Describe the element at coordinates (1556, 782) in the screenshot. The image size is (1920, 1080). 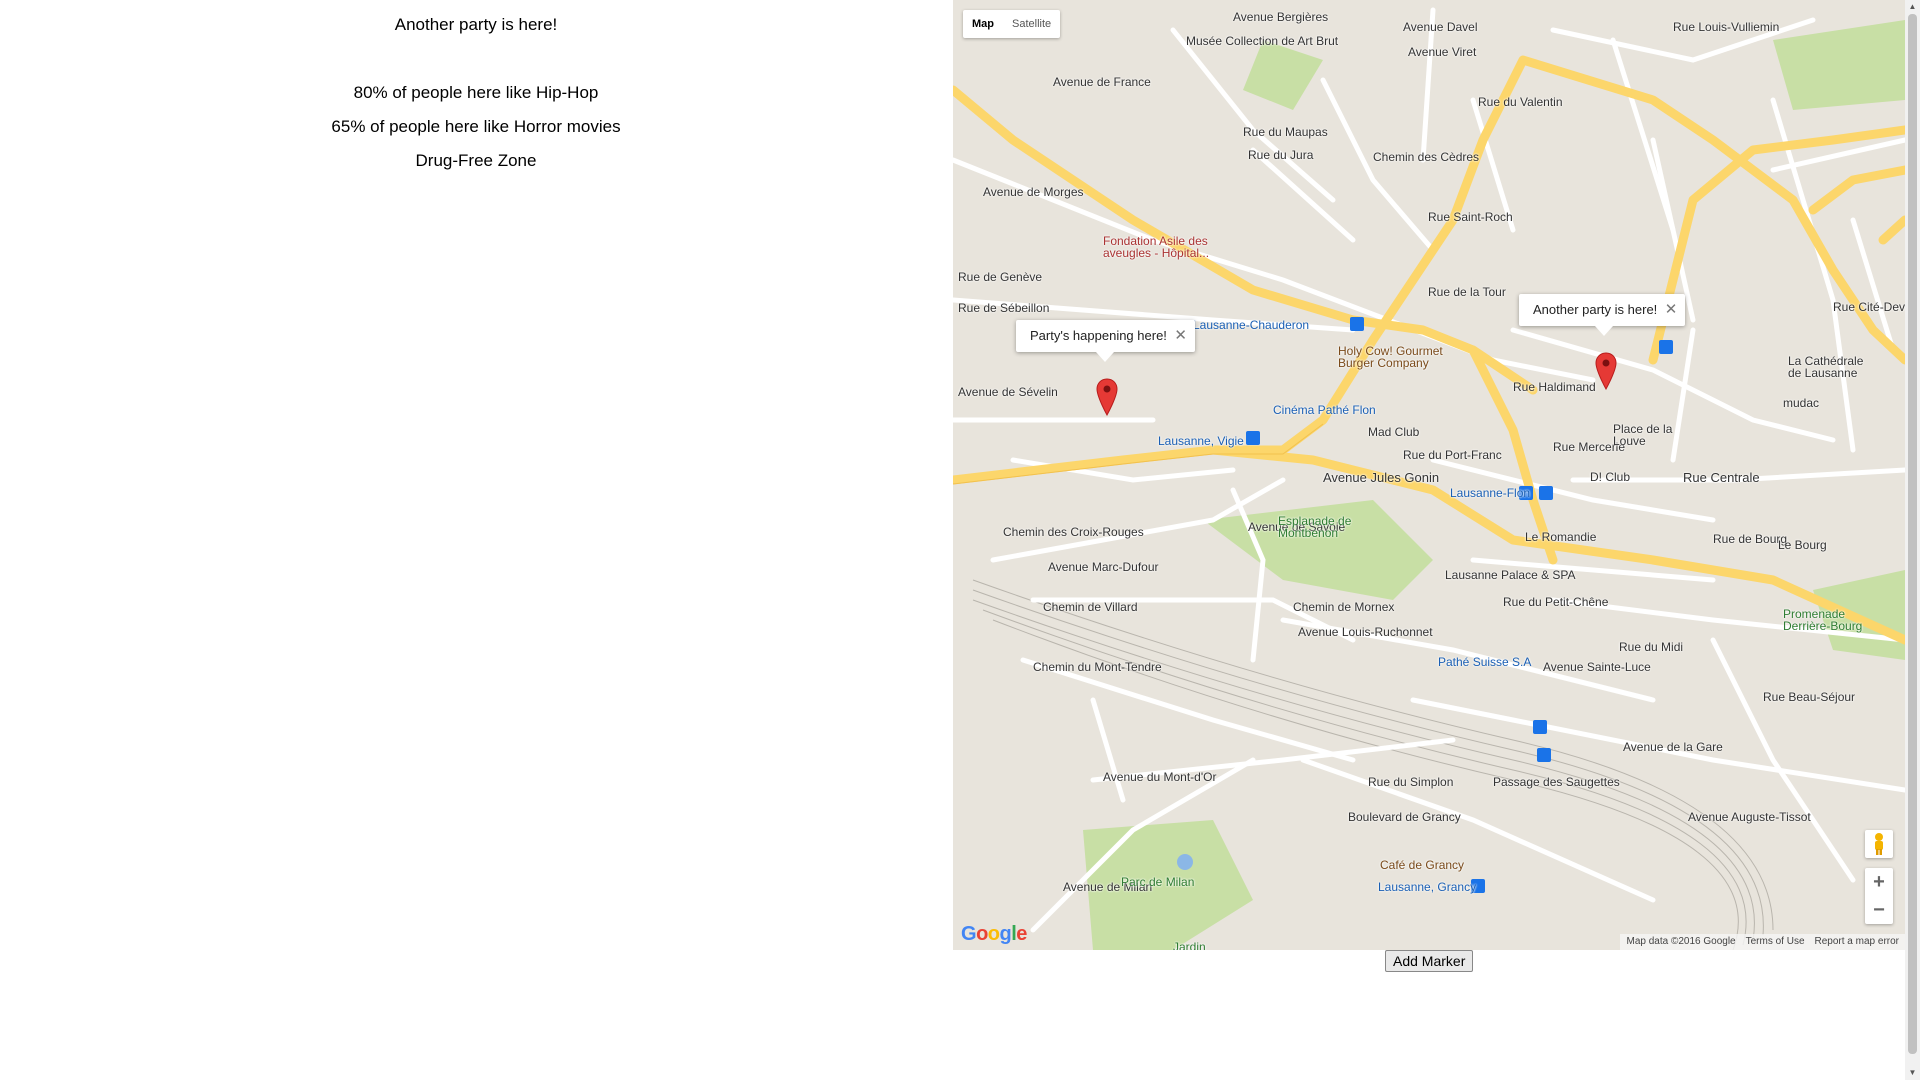
I see `street-label: Passage des Saugettes` at that location.